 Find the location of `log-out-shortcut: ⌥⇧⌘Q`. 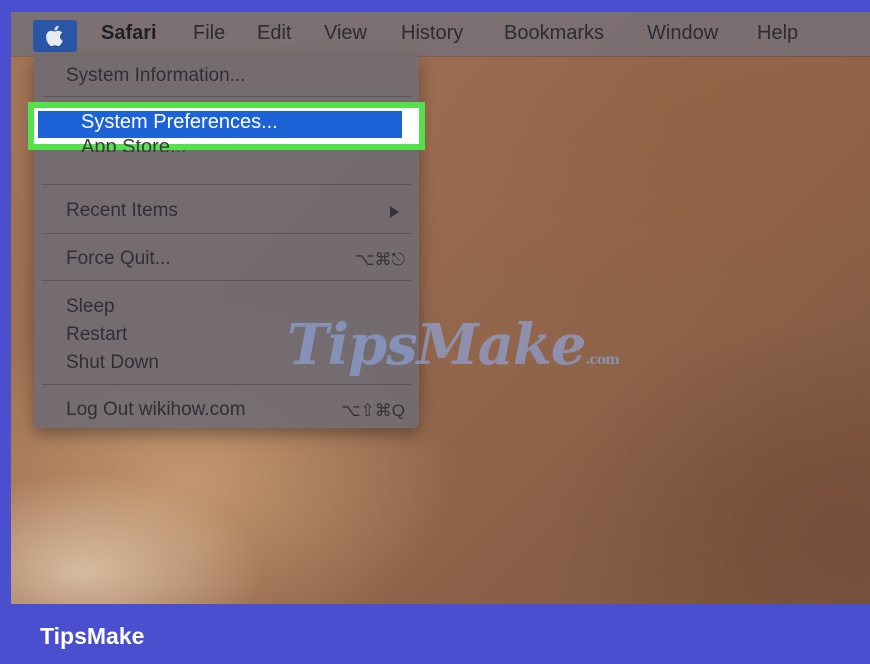

log-out-shortcut: ⌥⇧⌘Q is located at coordinates (372, 410).